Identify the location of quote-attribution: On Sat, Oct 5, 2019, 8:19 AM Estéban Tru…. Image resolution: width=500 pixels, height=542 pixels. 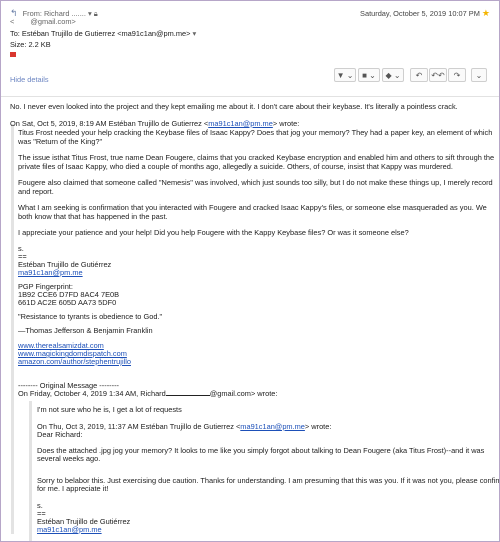
(155, 123).